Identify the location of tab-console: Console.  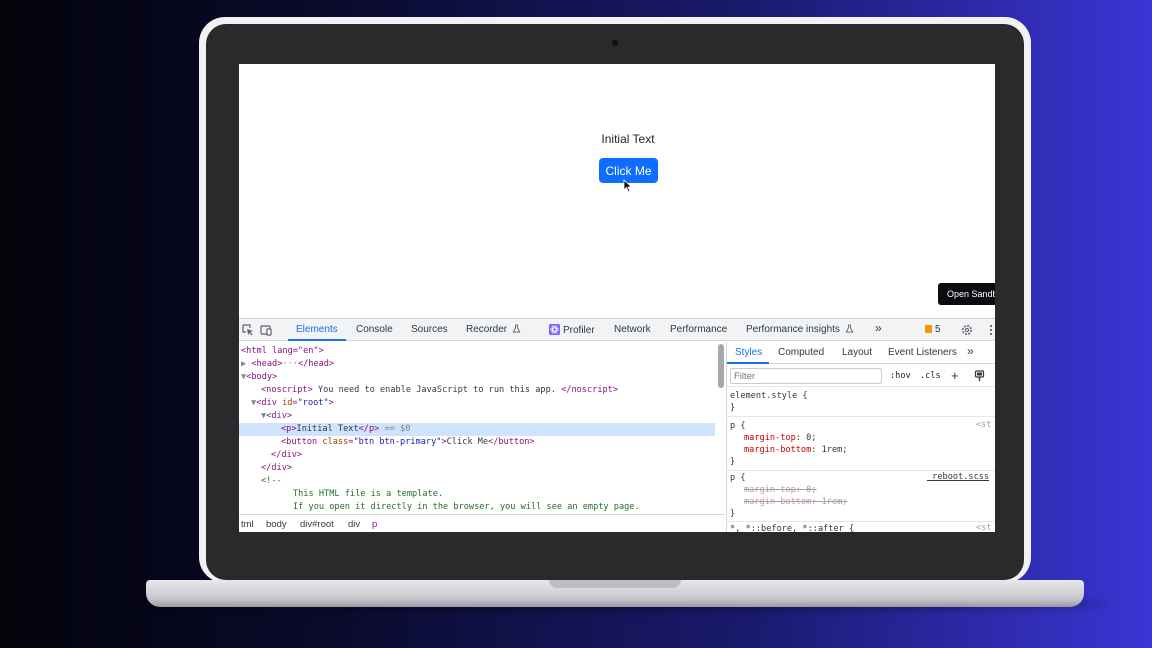
(374, 329).